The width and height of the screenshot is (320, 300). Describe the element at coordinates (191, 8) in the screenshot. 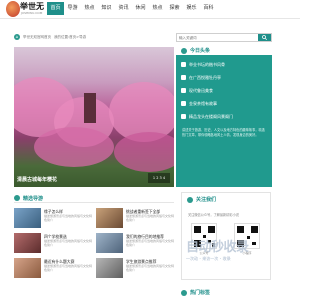

I see `nav-item-entertainment: 娱乐` at that location.